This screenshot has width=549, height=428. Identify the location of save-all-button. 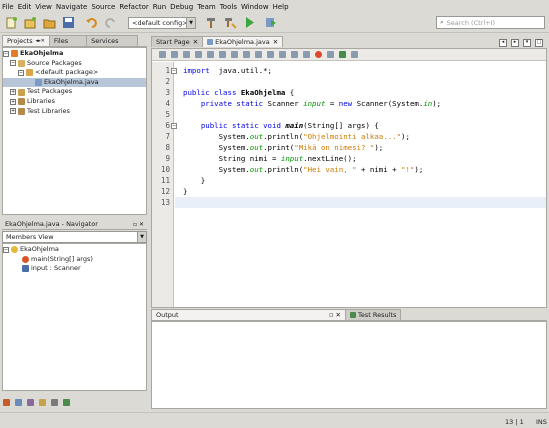
(68, 22).